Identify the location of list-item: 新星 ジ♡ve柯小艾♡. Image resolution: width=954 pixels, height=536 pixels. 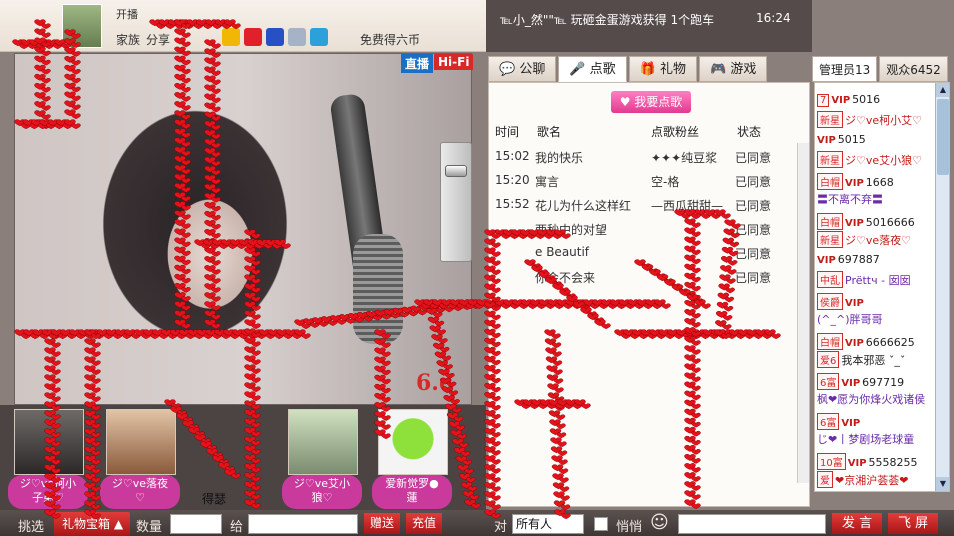
(876, 121).